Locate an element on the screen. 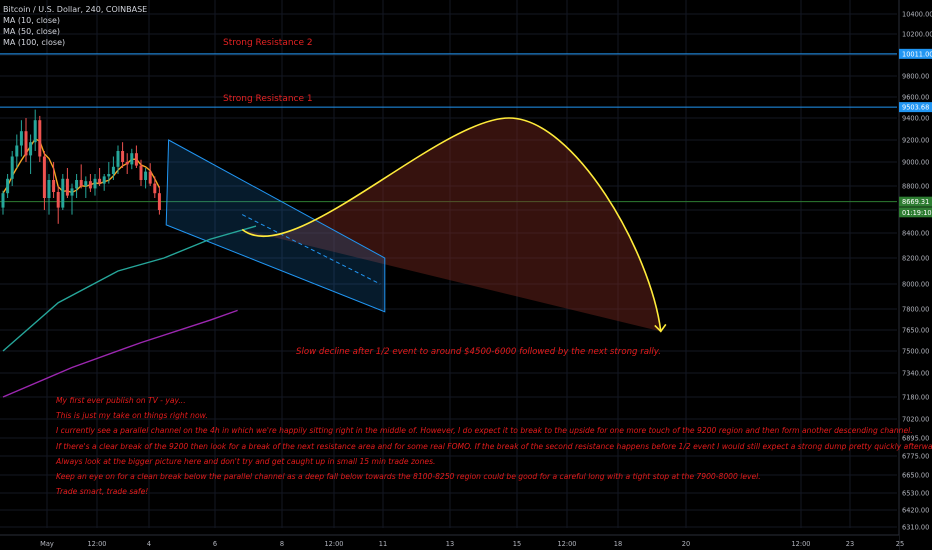  y-tick-label: 7800.00 is located at coordinates (915, 310).